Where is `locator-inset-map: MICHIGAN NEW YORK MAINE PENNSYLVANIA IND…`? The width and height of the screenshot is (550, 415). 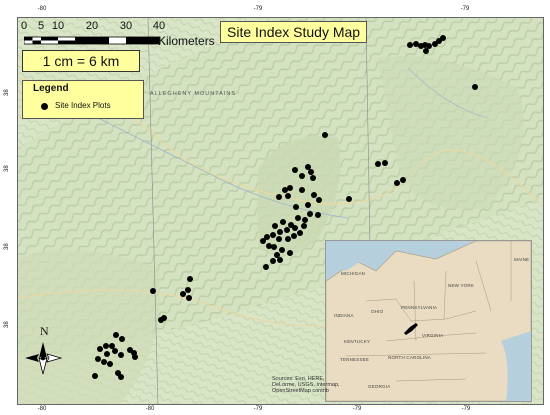
locator-inset-map: MICHIGAN NEW YORK MAINE PENNSYLVANIA IND… is located at coordinates (428, 321).